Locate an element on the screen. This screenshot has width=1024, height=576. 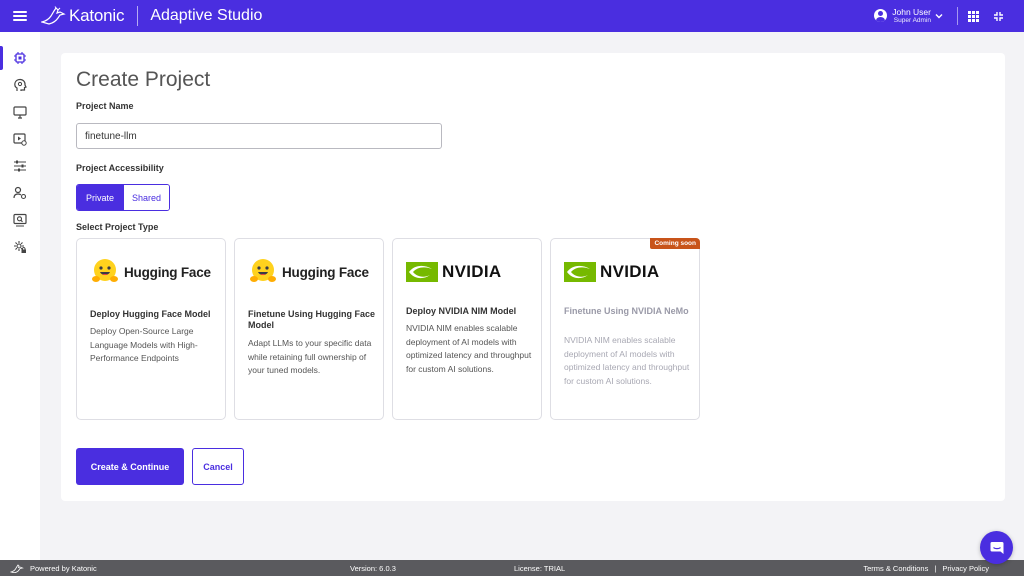
card-title: Deploy Hugging Face Model is located at coordinates (150, 314).